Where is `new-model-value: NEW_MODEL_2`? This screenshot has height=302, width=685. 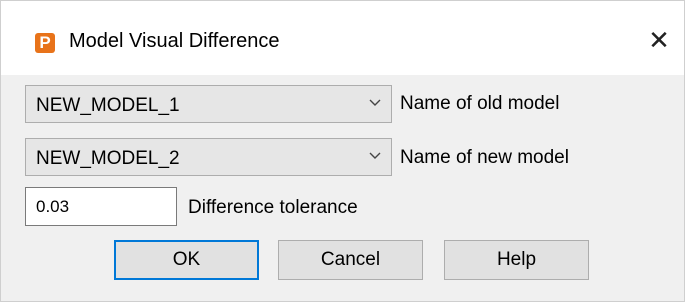 new-model-value: NEW_MODEL_2 is located at coordinates (108, 158).